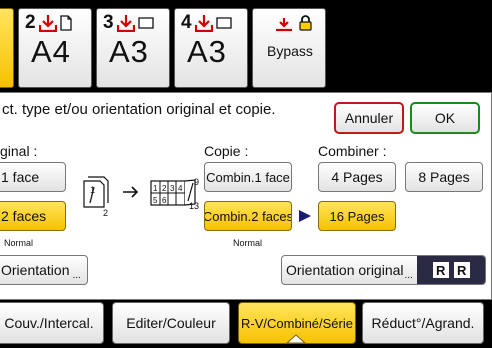  I want to click on tray-1-partial, so click(7, 48).